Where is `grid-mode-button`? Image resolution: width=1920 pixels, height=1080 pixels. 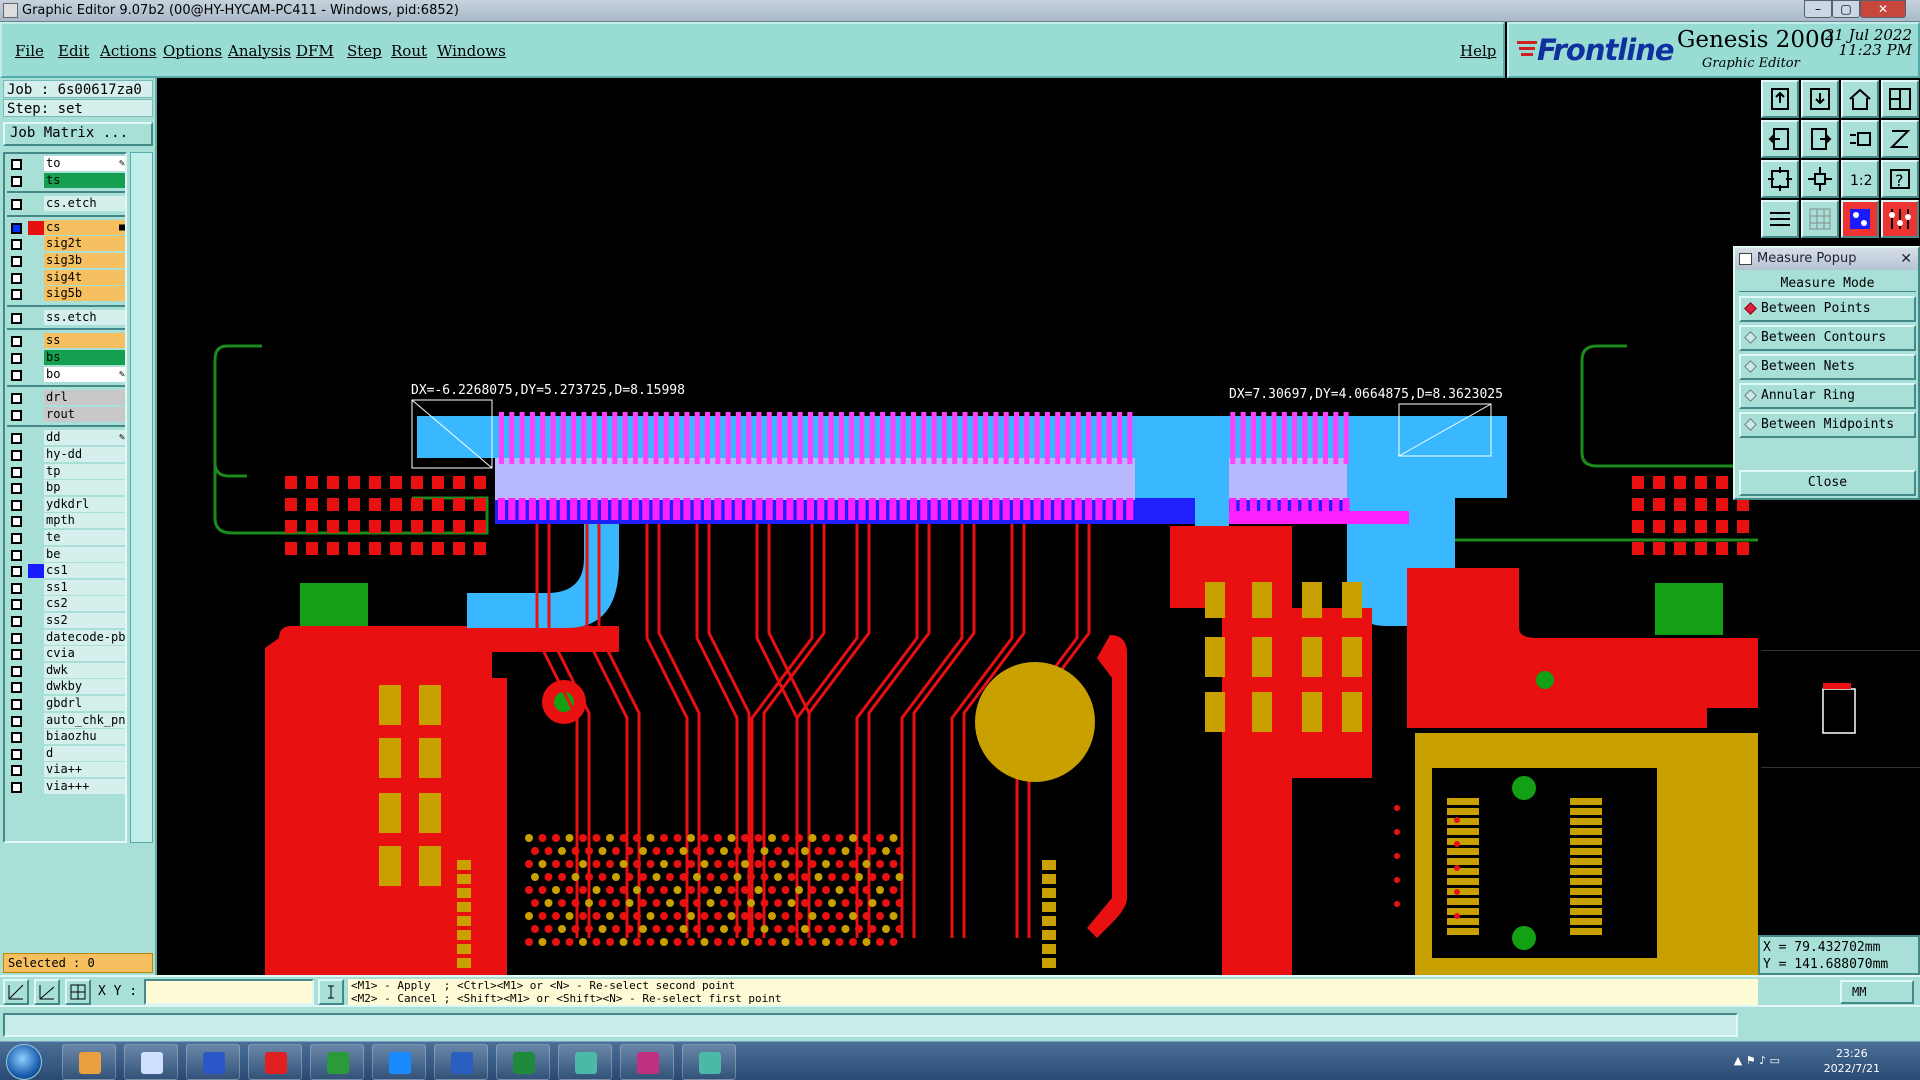
grid-mode-button is located at coordinates (78, 992).